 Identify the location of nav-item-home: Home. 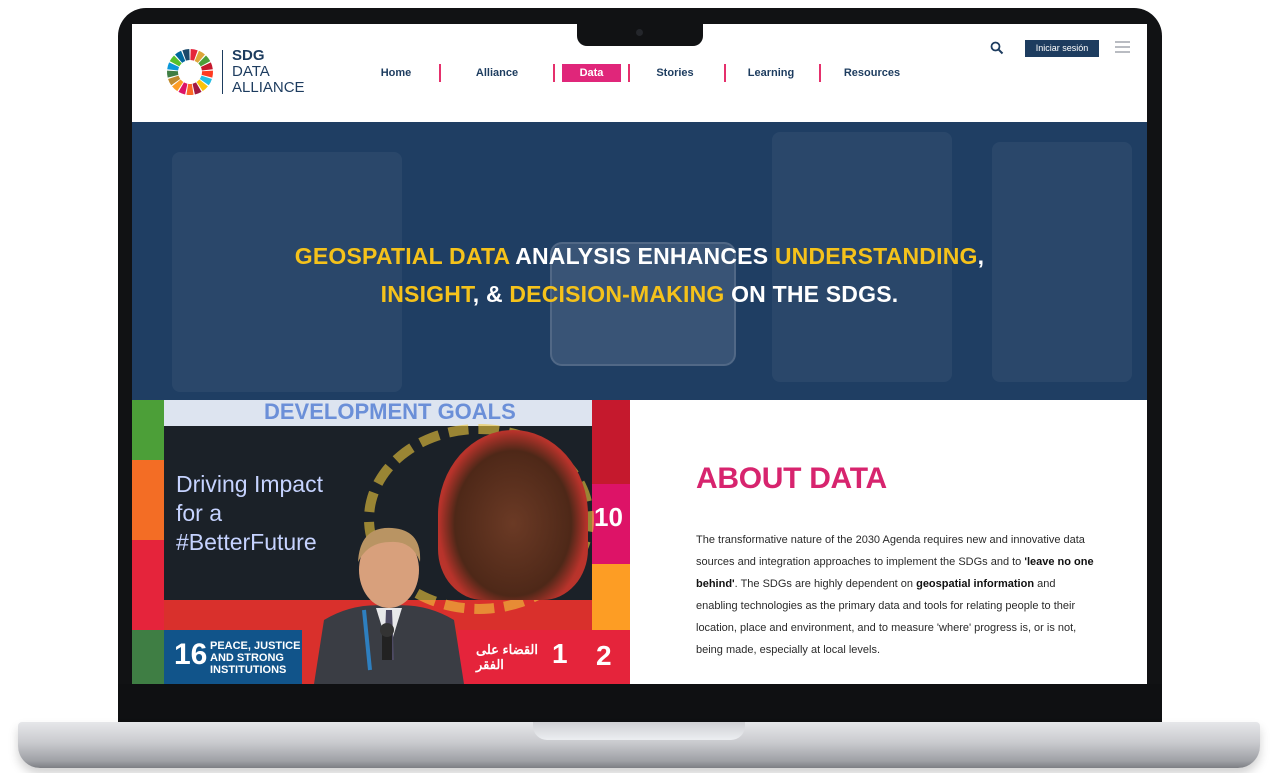
(396, 73).